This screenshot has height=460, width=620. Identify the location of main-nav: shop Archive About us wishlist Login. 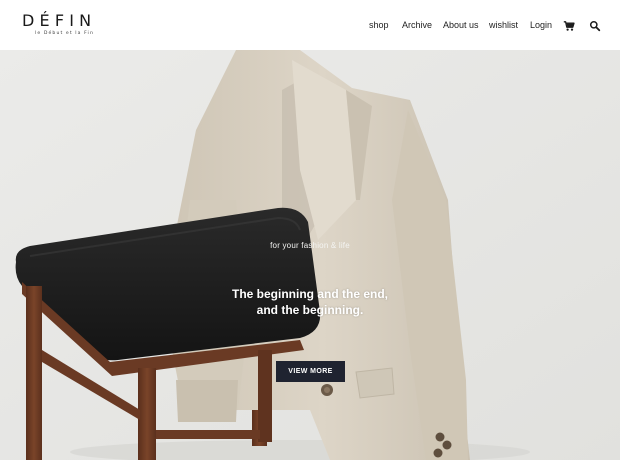
(310, 25).